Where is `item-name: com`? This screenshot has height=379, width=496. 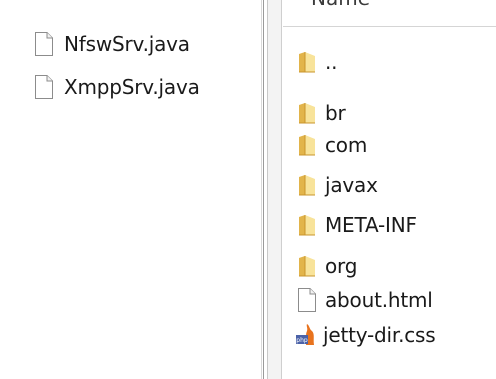 item-name: com is located at coordinates (346, 145).